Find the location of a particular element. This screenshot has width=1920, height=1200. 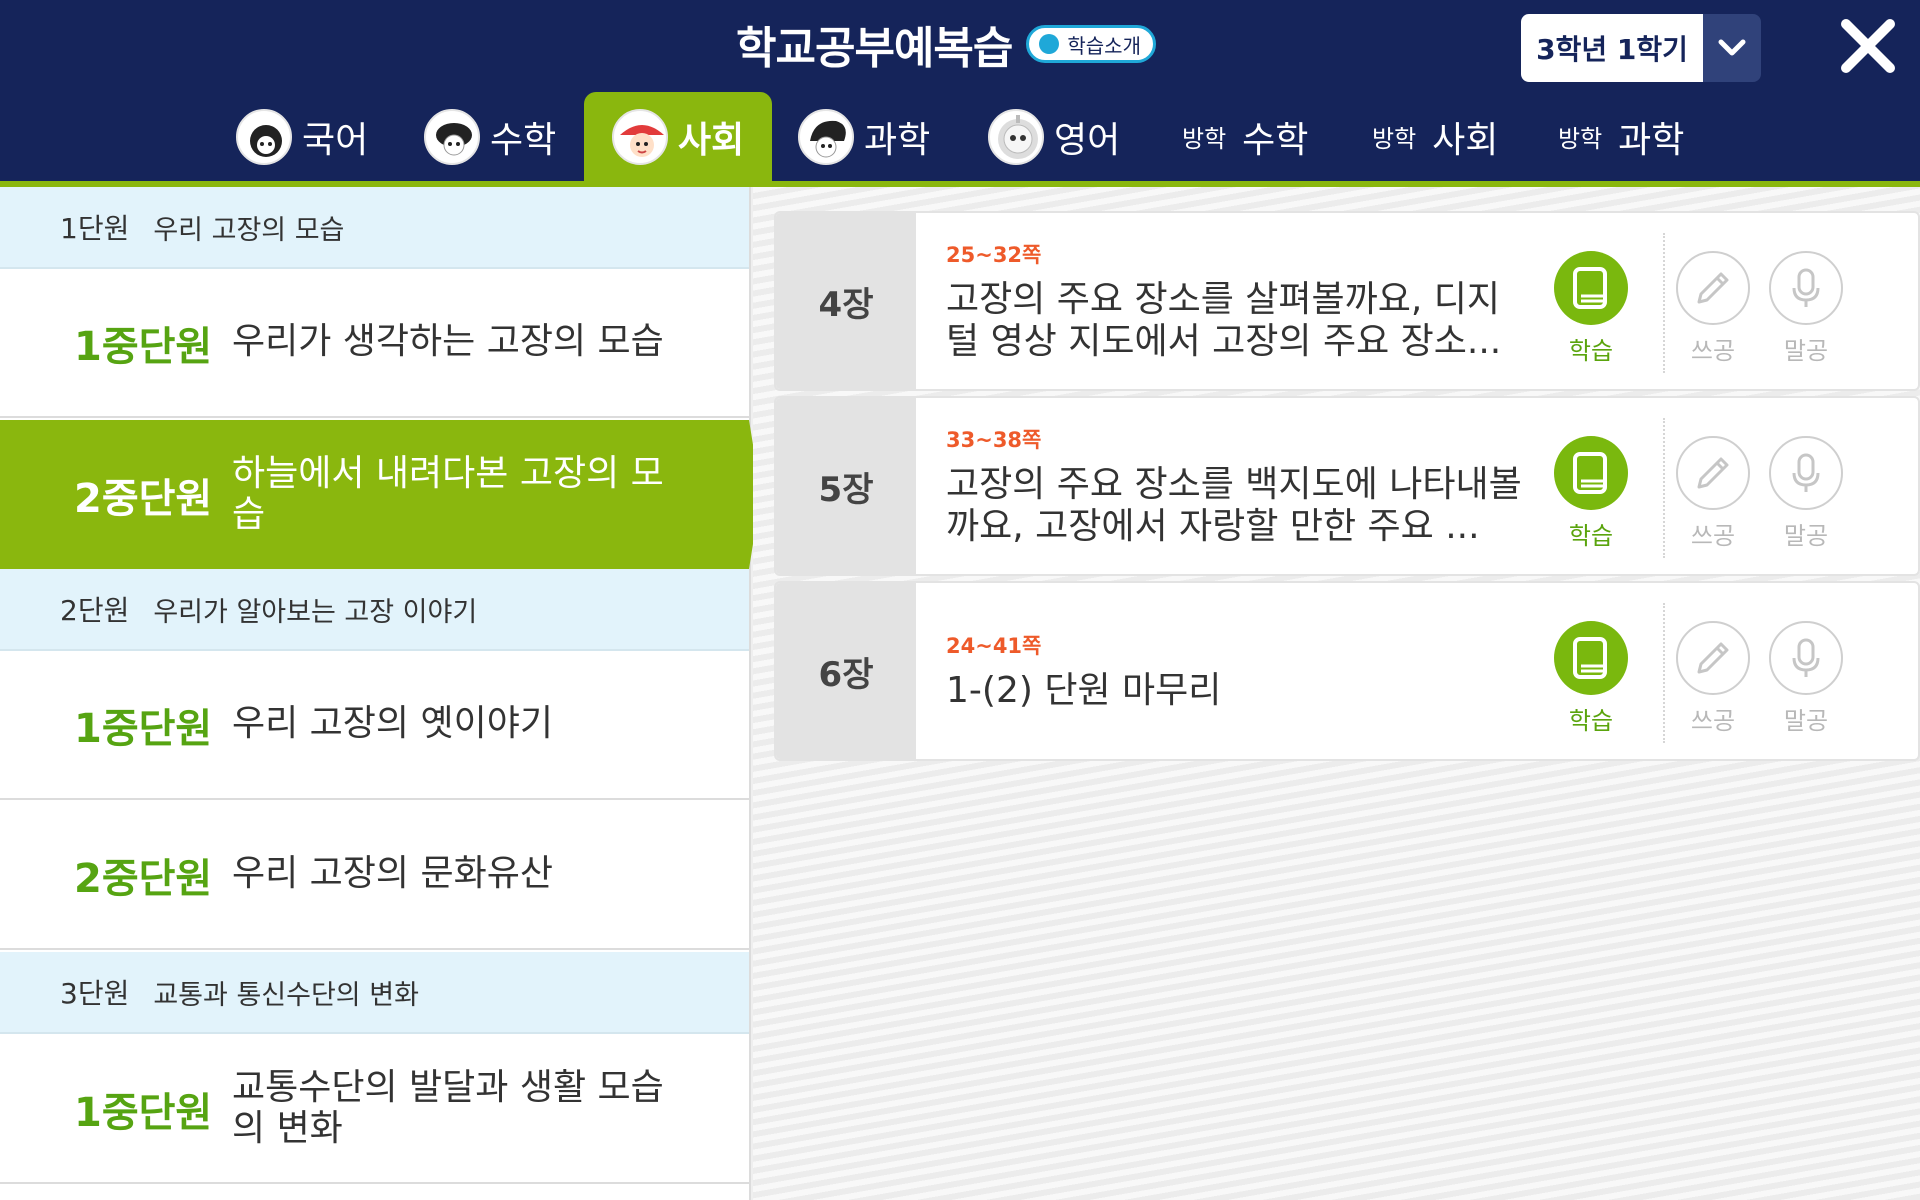

subunit-item-active: 2중단원 하늘에서 내려다본 고장의 모습 is located at coordinates (374, 494).